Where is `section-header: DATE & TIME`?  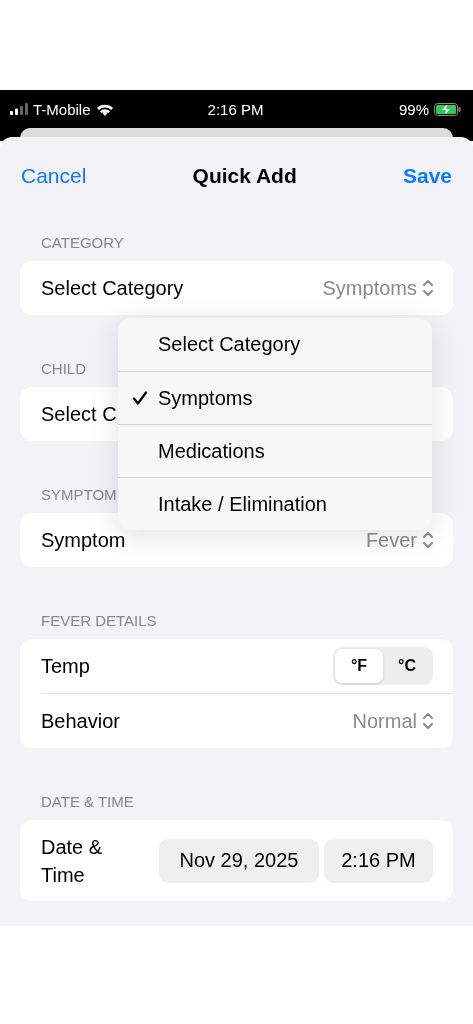
section-header: DATE & TIME is located at coordinates (87, 802).